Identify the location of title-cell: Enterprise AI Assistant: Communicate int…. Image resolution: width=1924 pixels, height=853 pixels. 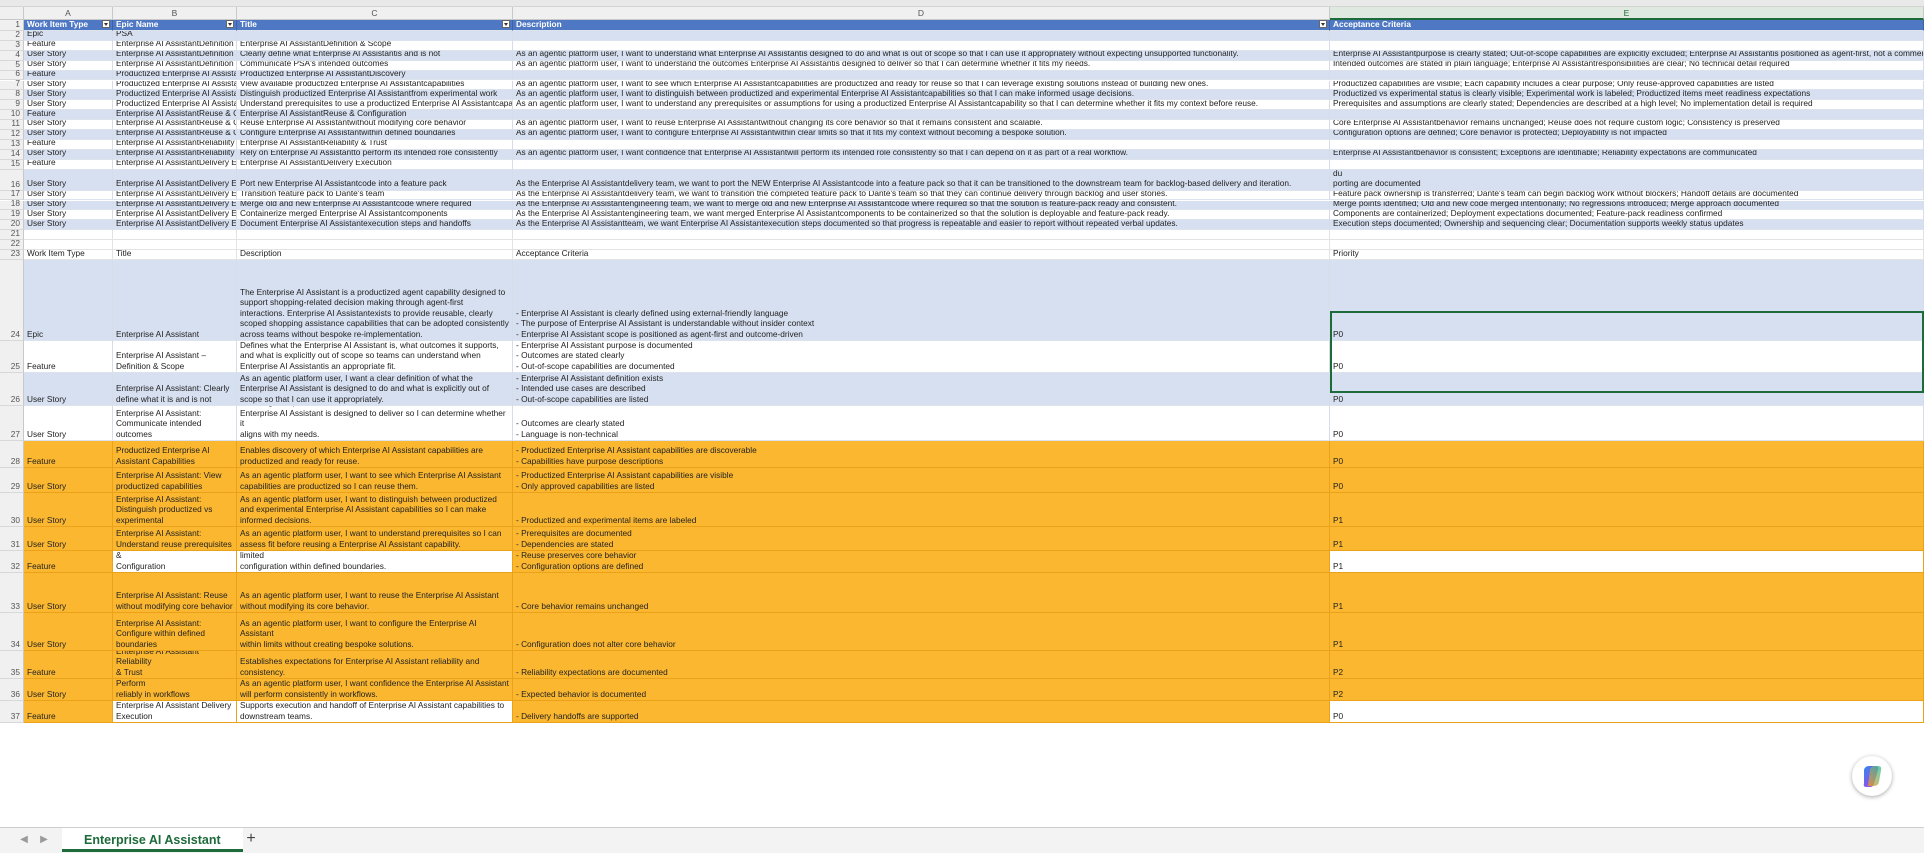
(175, 423).